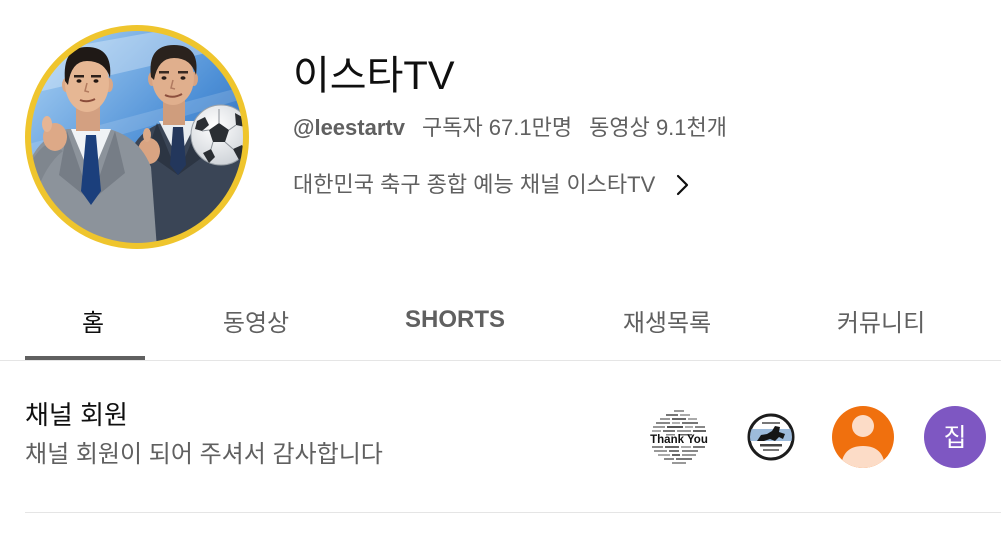 The height and width of the screenshot is (550, 1001). What do you see at coordinates (93, 323) in the screenshot?
I see `tab-home-label: 홈` at bounding box center [93, 323].